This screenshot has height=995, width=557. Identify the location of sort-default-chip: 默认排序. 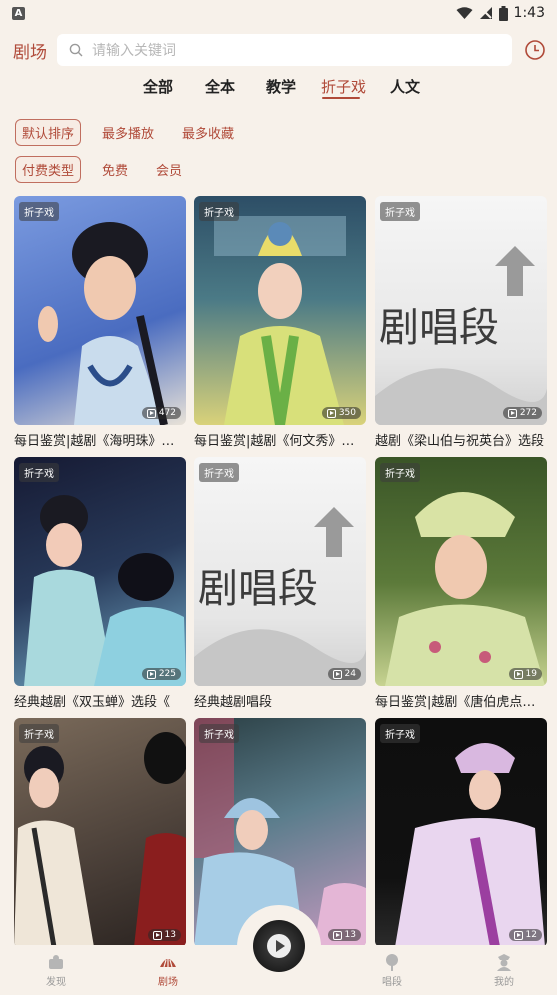
(48, 132).